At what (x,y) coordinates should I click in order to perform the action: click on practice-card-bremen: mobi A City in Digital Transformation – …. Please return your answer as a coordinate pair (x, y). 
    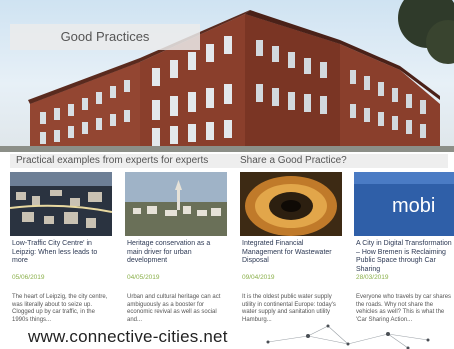
    Looking at the image, I should click on (404, 250).